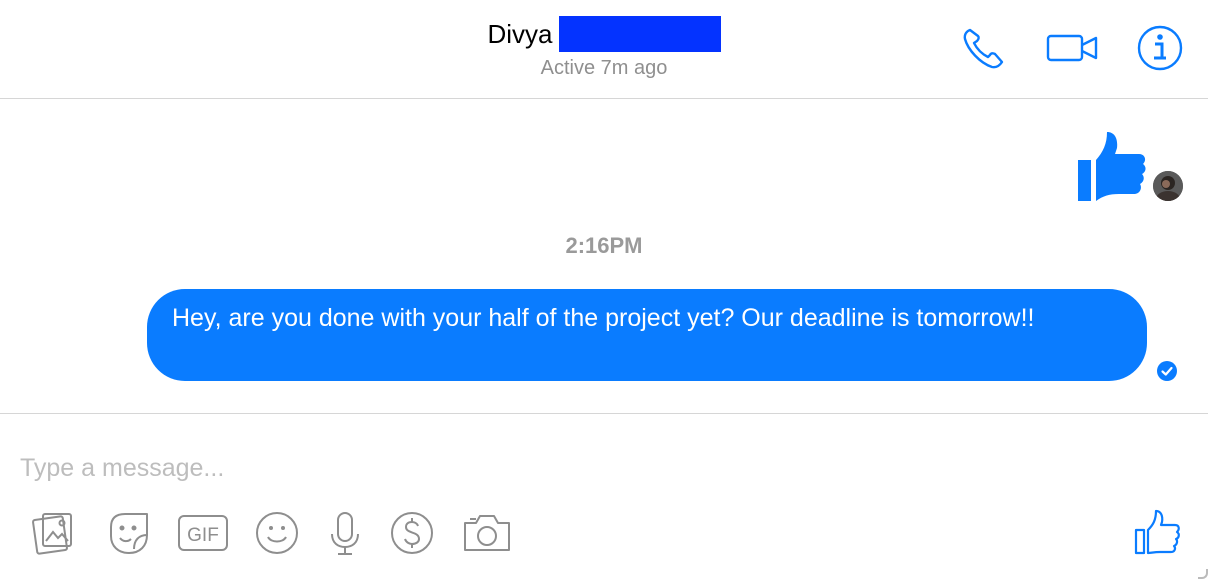  Describe the element at coordinates (1160, 48) in the screenshot. I see `info-icon` at that location.